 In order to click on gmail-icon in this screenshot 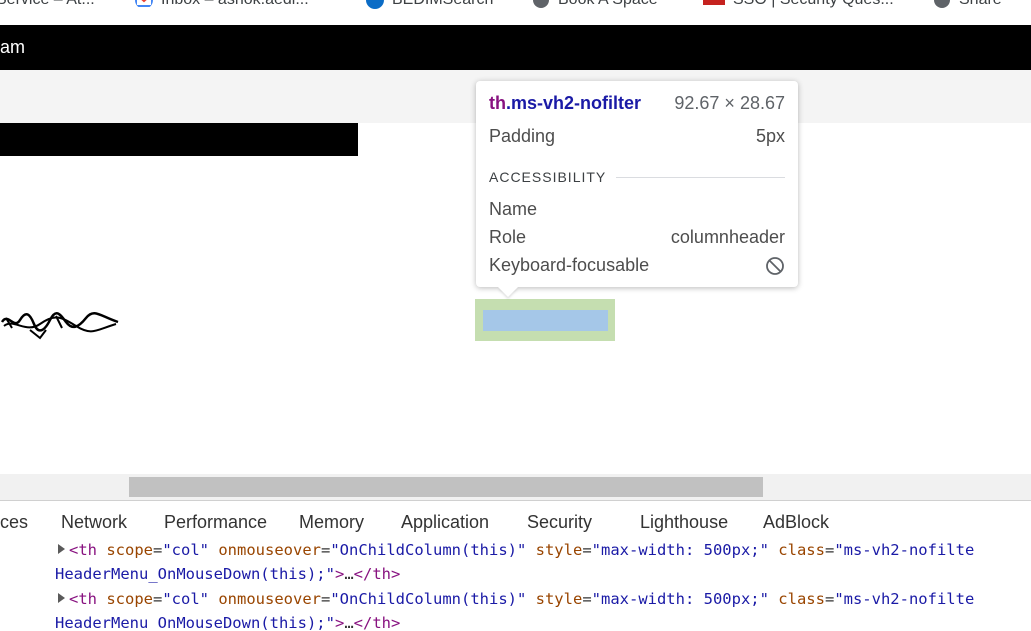, I will do `click(144, 3)`.